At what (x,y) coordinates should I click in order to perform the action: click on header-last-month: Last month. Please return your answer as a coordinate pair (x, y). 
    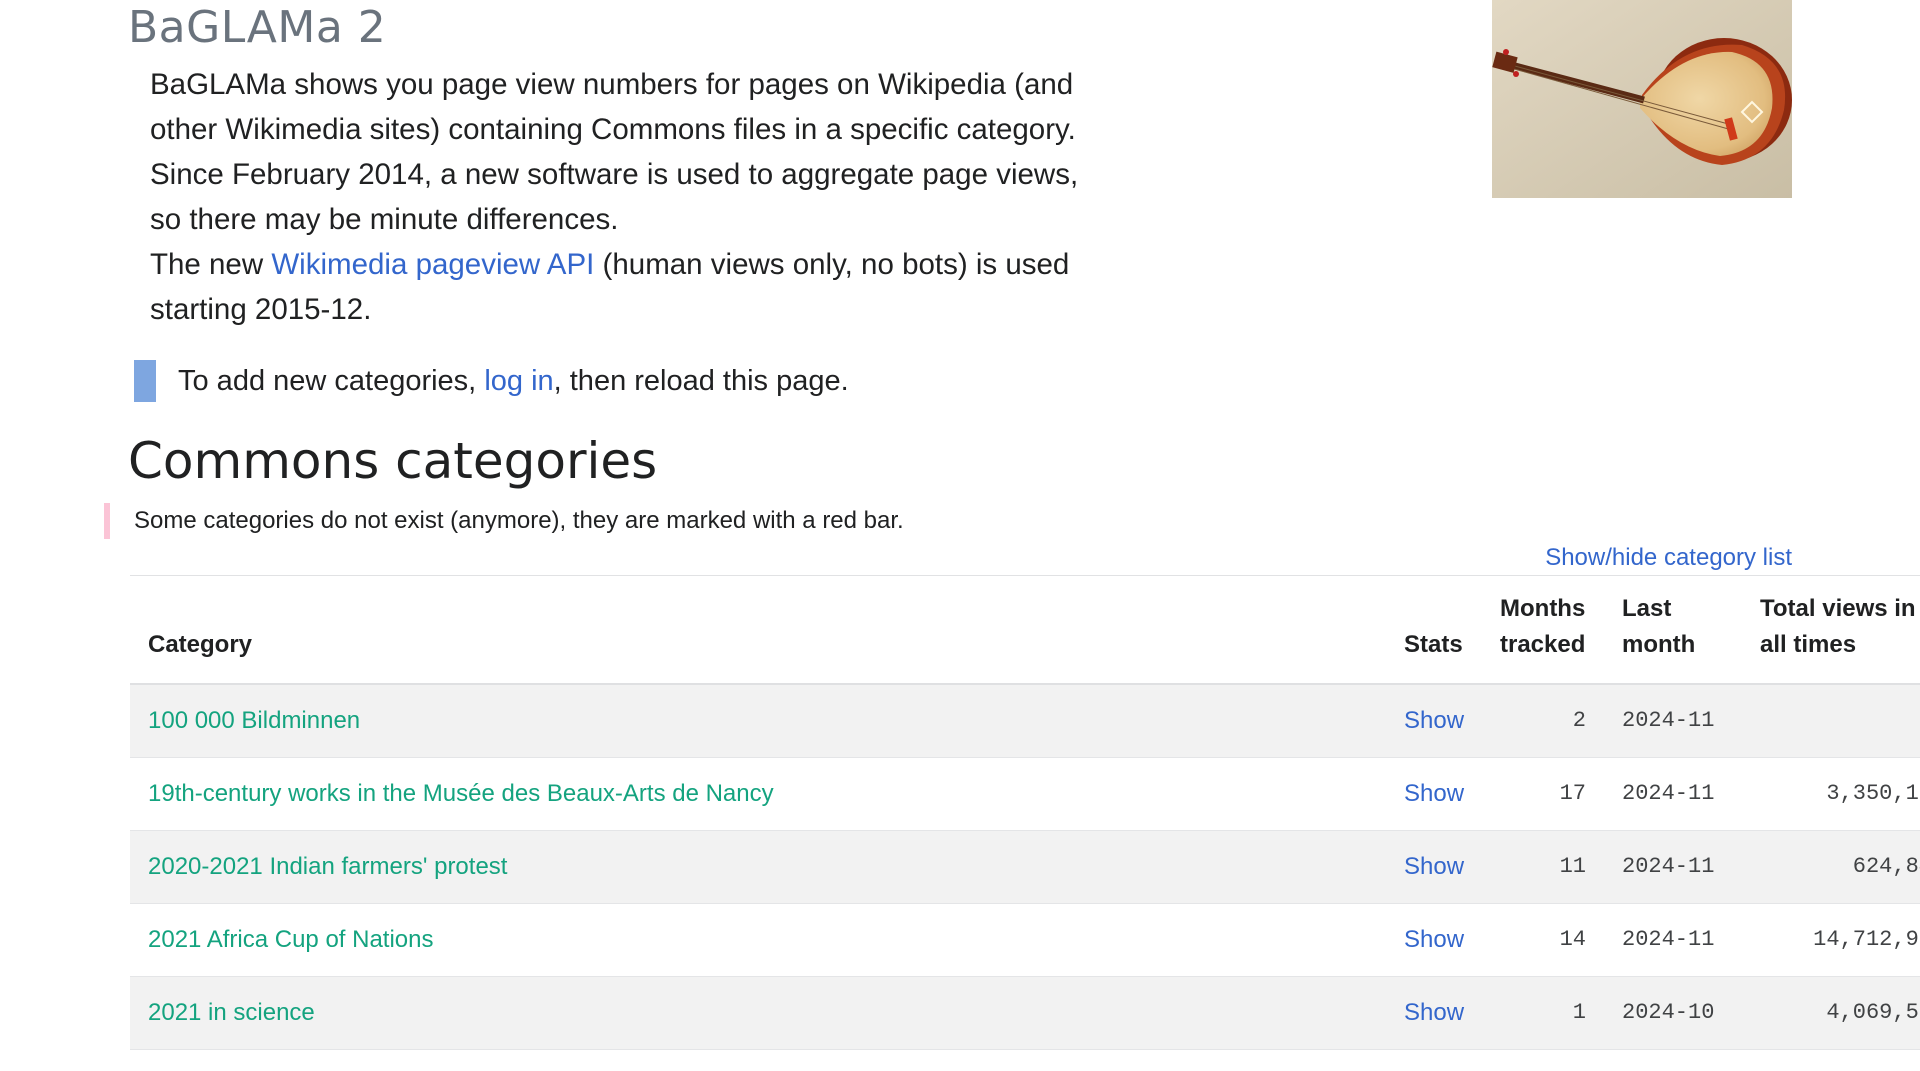
    Looking at the image, I should click on (1673, 630).